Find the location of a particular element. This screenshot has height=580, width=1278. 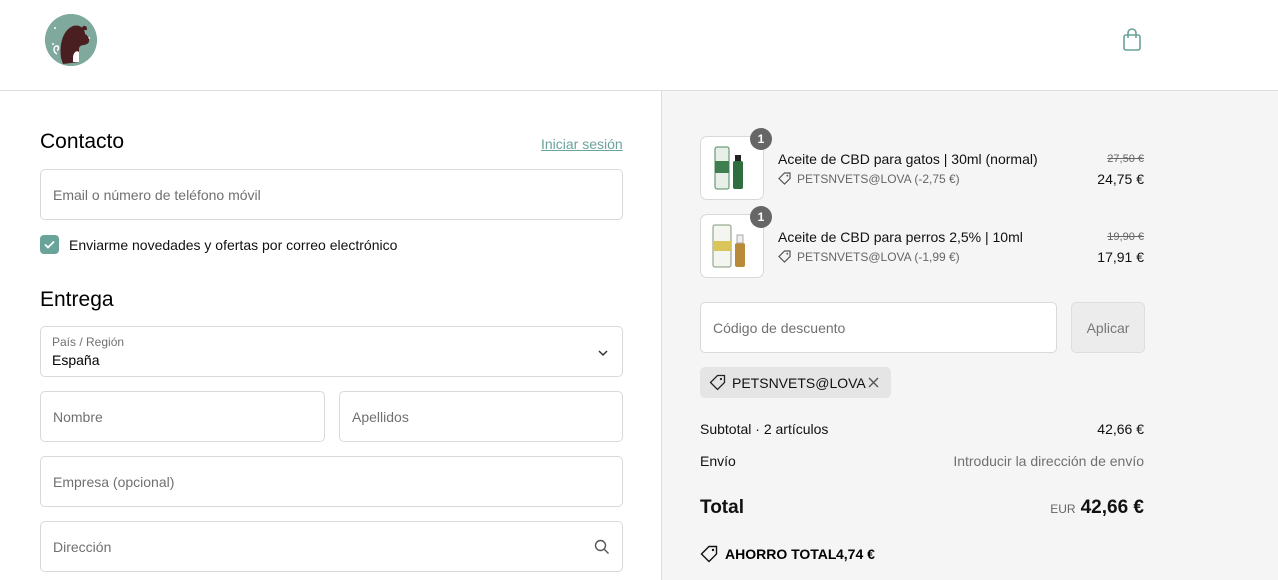

email-field: Email o número de teléfono móvil is located at coordinates (331, 194).